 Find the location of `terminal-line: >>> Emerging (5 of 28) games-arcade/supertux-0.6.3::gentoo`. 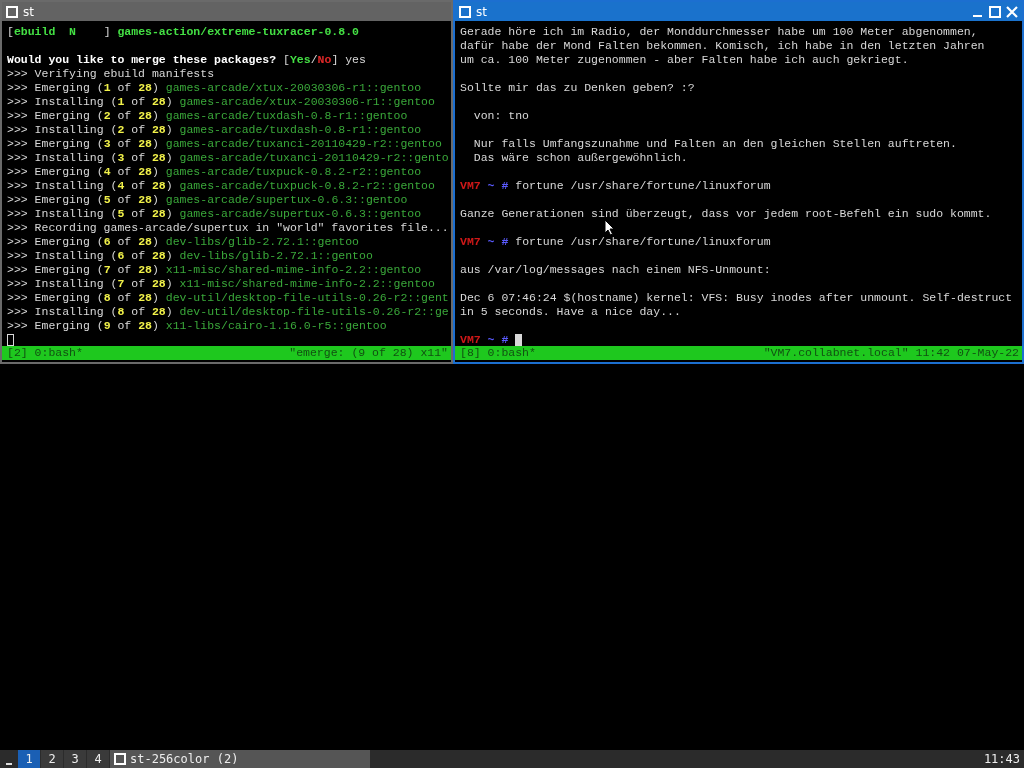

terminal-line: >>> Emerging (5 of 28) games-arcade/supertux-0.6.3::gentoo is located at coordinates (207, 200).